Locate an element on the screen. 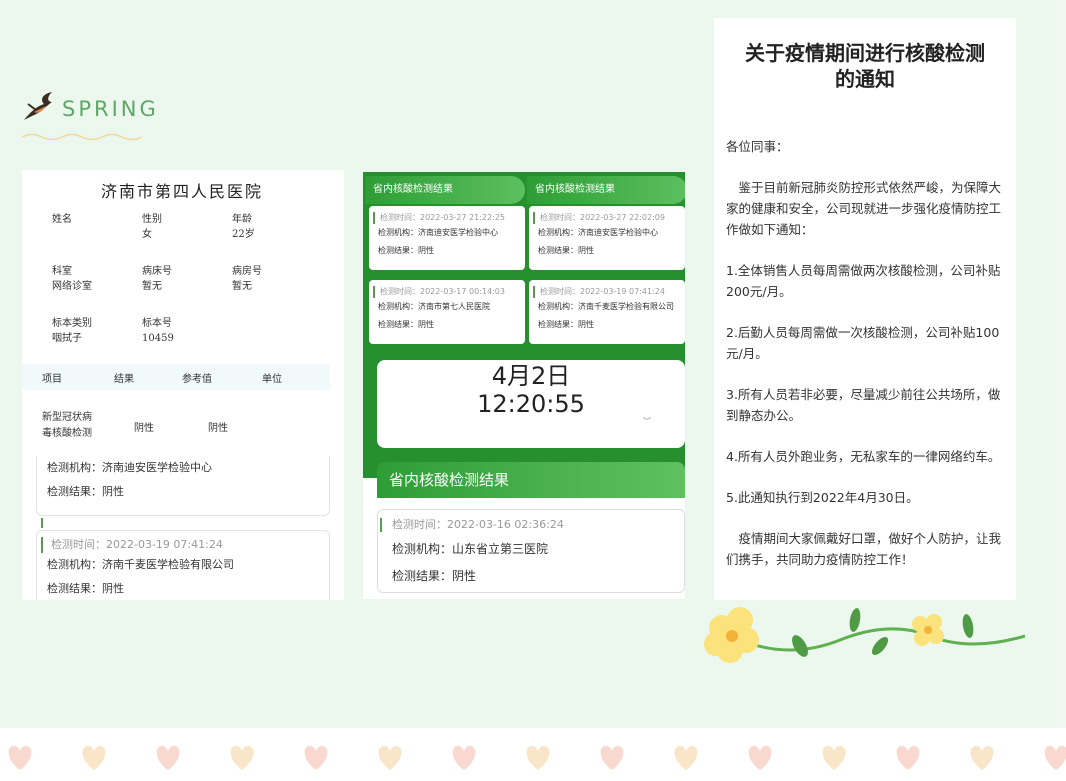  eye-icon: ︶ is located at coordinates (647, 421).